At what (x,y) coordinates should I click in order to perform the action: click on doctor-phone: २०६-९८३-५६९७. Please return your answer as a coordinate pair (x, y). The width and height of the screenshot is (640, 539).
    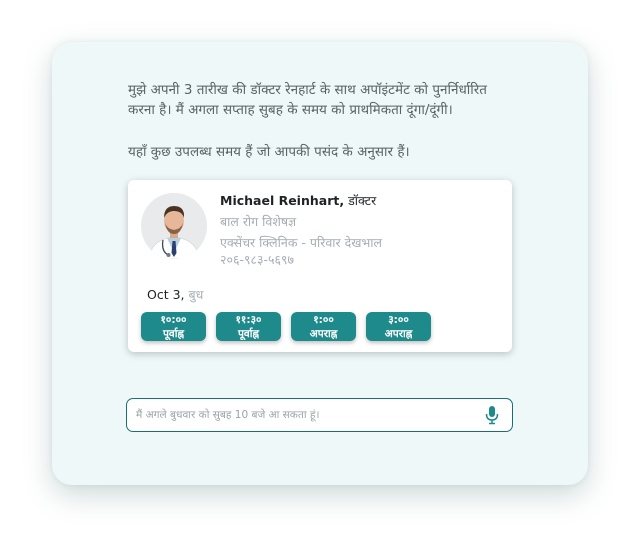
    Looking at the image, I should click on (257, 259).